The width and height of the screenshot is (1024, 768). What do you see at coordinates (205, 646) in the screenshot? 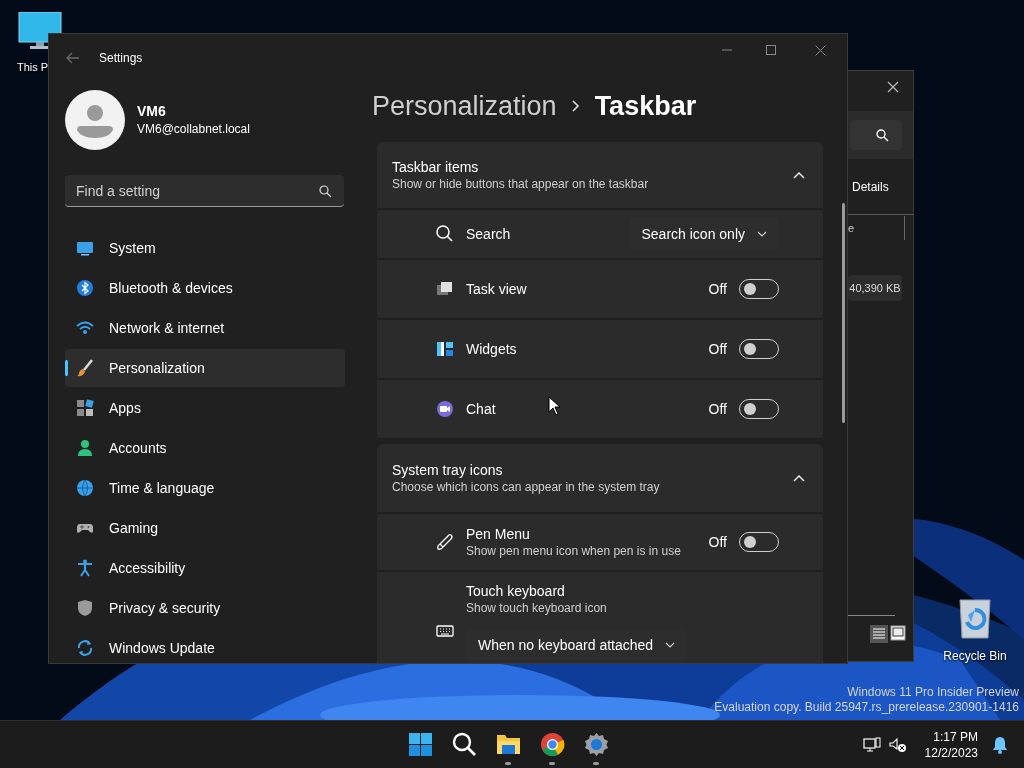
I see `nav-item: Windows Update` at bounding box center [205, 646].